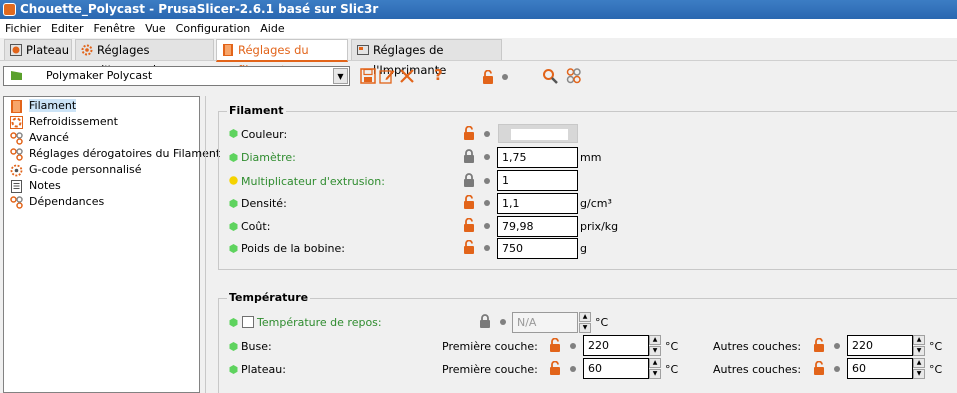  I want to click on diametre-field: 1,75, so click(537, 157).